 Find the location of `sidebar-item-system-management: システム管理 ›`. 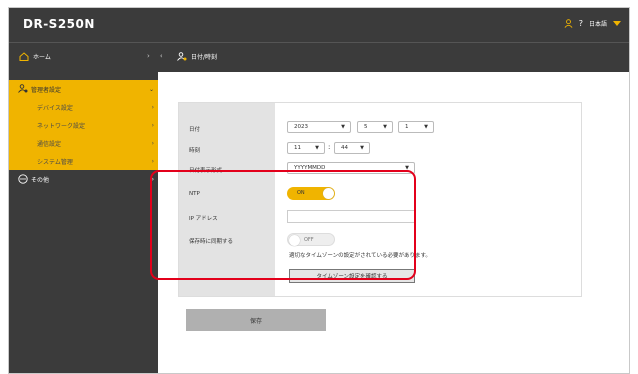

sidebar-item-system-management: システム管理 › is located at coordinates (83, 161).